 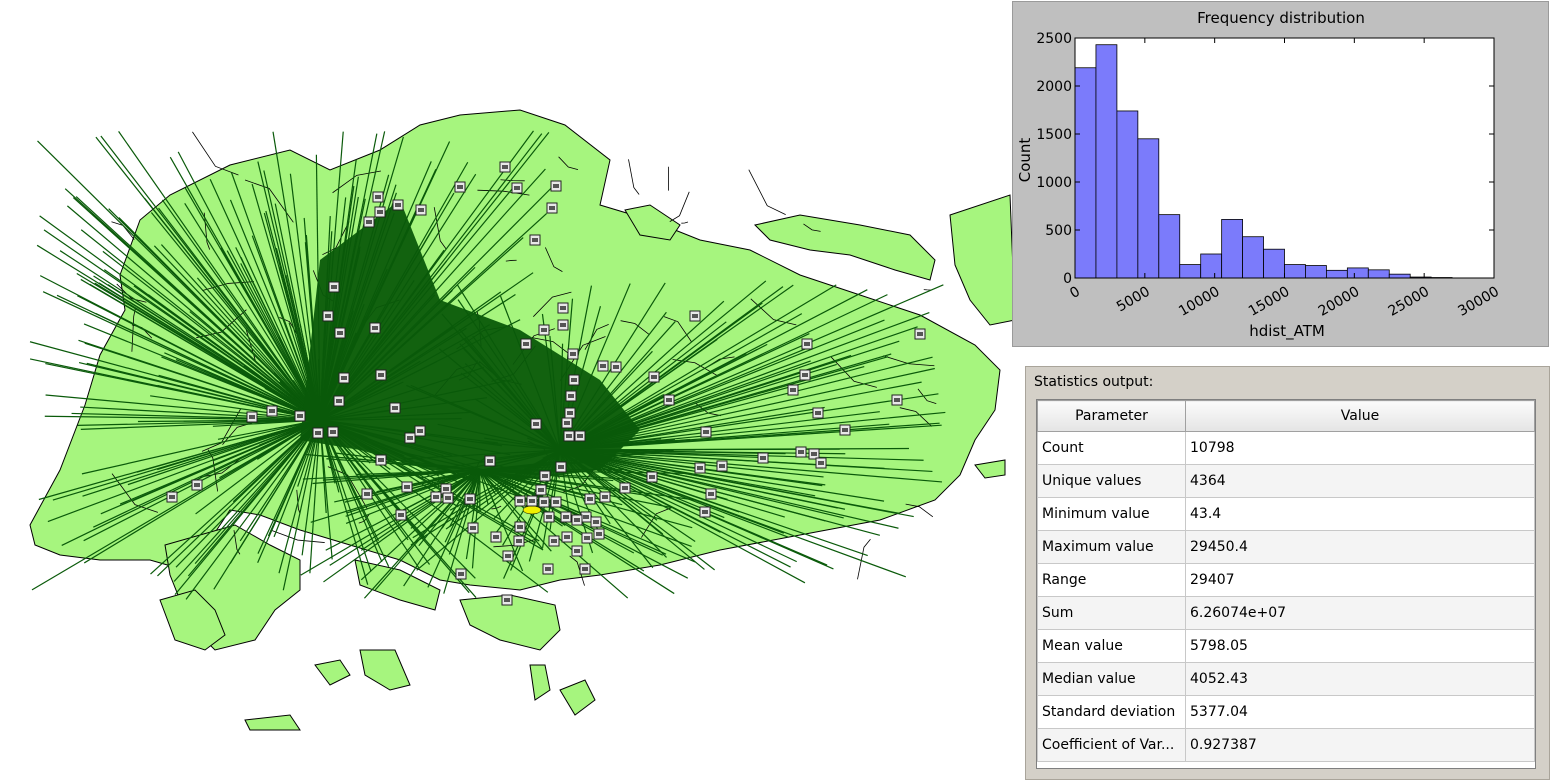 What do you see at coordinates (1286, 712) in the screenshot?
I see `table-row: Standard deviation 5377.04` at bounding box center [1286, 712].